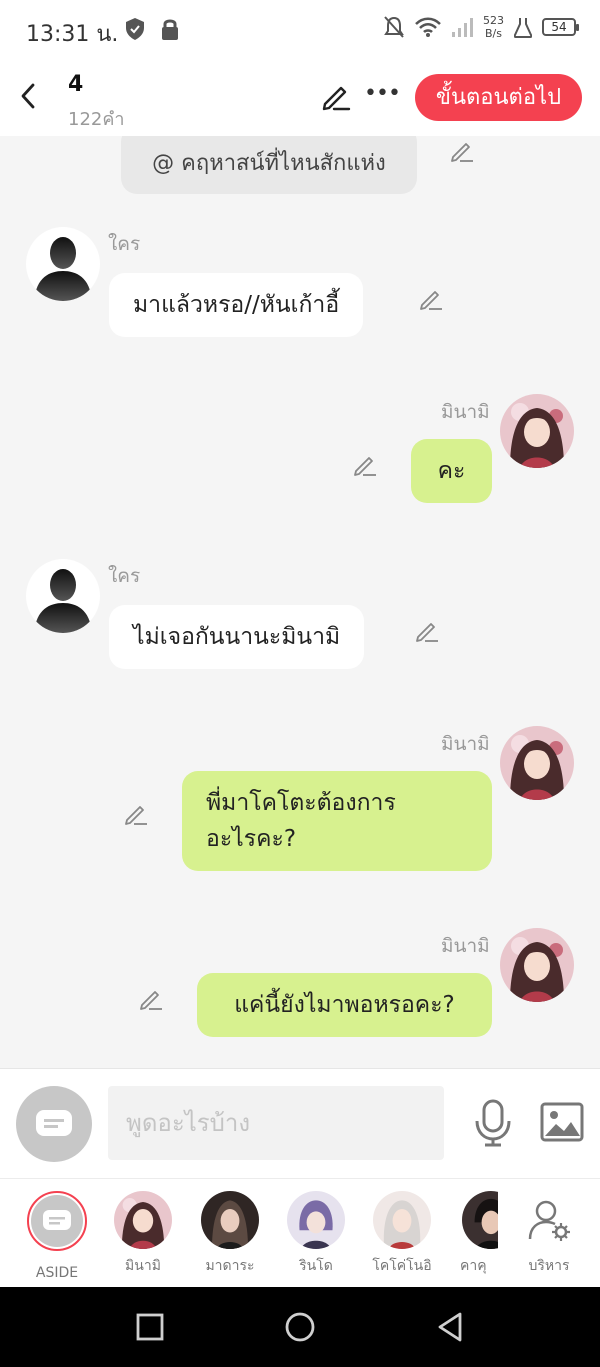 The height and width of the screenshot is (1367, 600). I want to click on back-arrow-icon, so click(28, 96).